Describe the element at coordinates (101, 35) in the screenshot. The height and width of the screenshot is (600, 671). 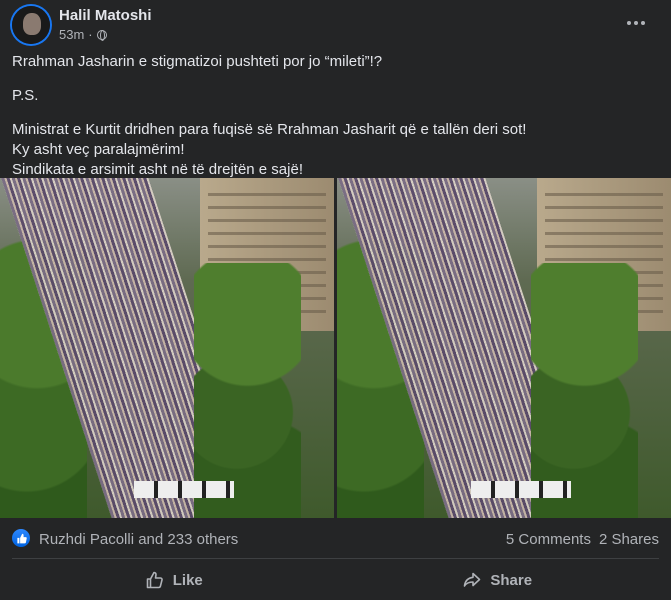
I see `globe-icon` at that location.